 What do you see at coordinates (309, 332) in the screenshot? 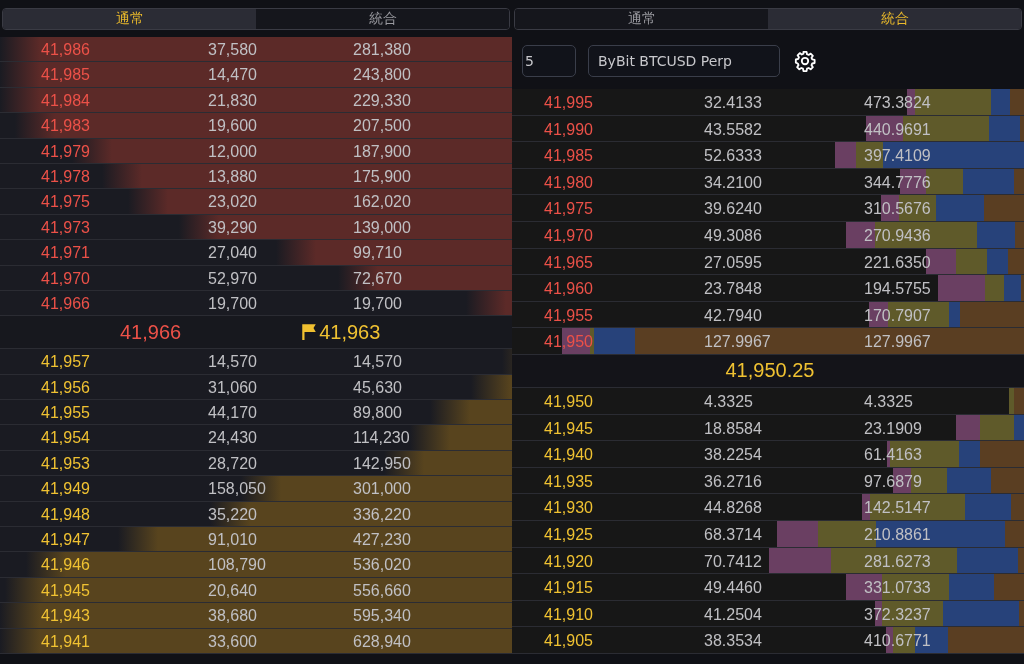
I see `flag-icon` at bounding box center [309, 332].